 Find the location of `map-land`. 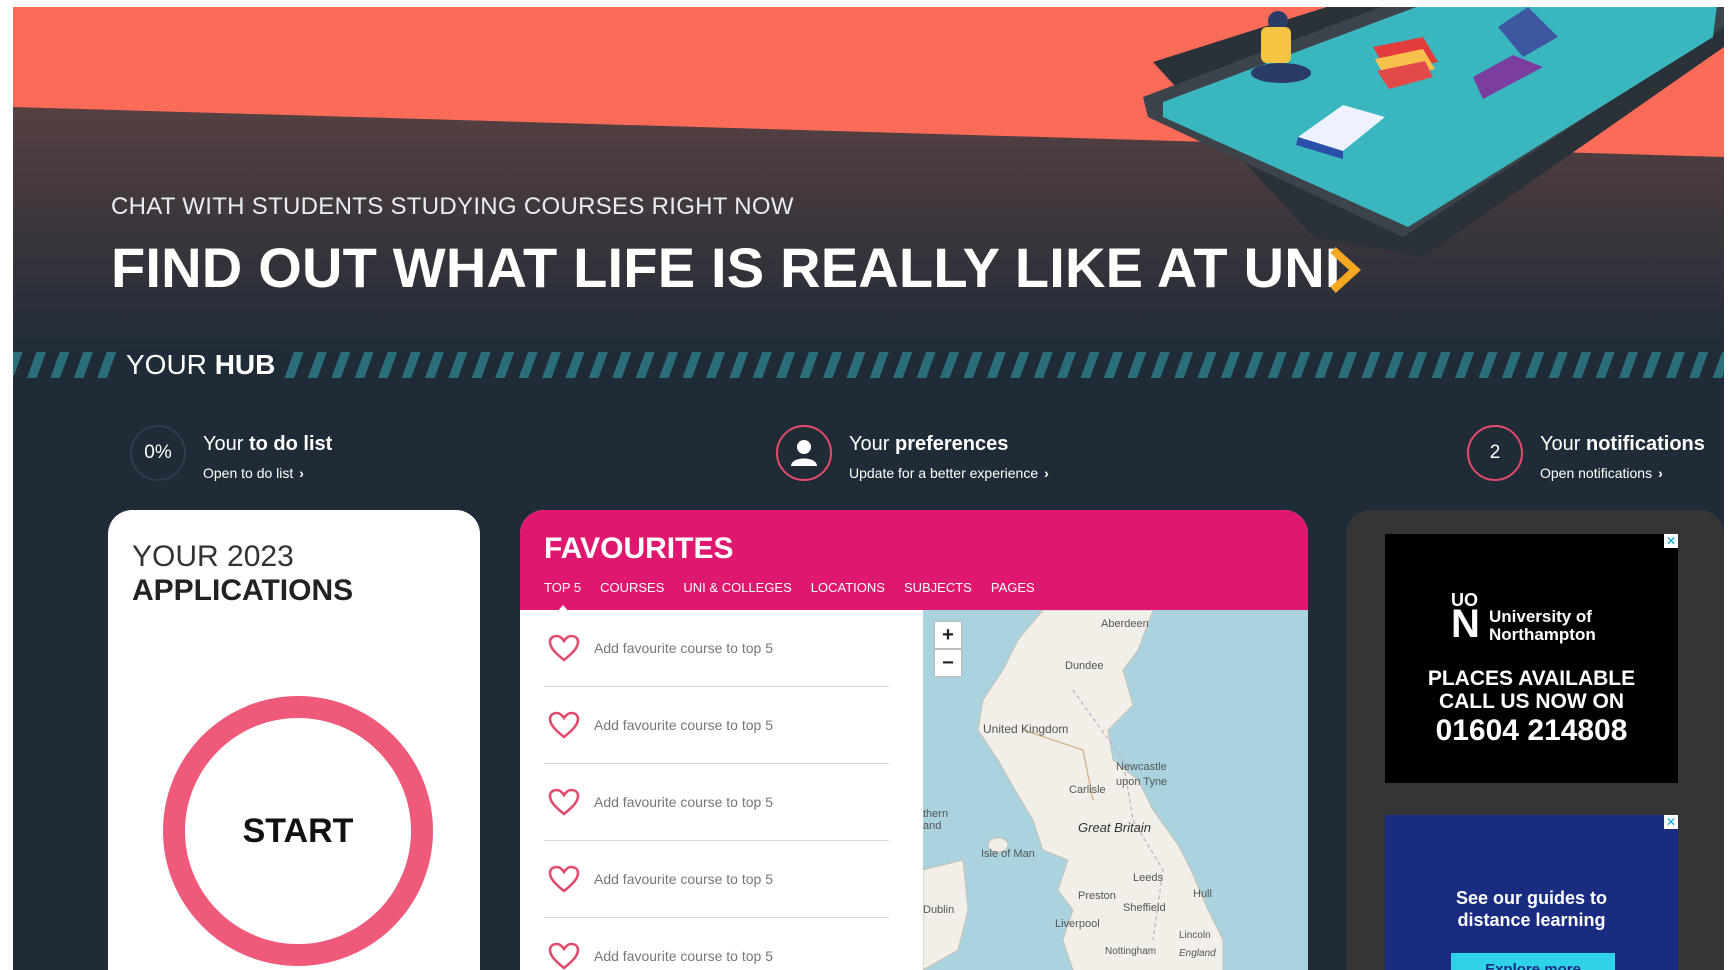

map-land is located at coordinates (1073, 790).